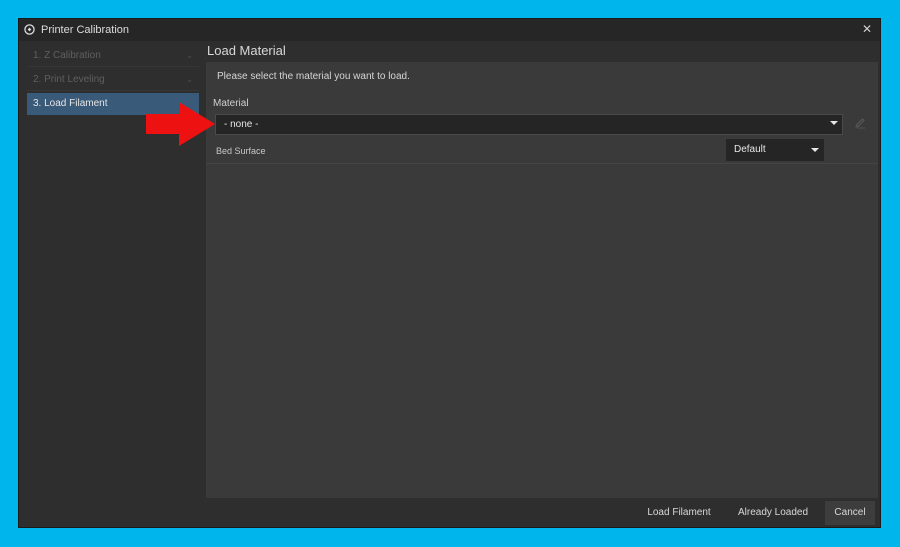  What do you see at coordinates (867, 29) in the screenshot?
I see `close-icon: ✕` at bounding box center [867, 29].